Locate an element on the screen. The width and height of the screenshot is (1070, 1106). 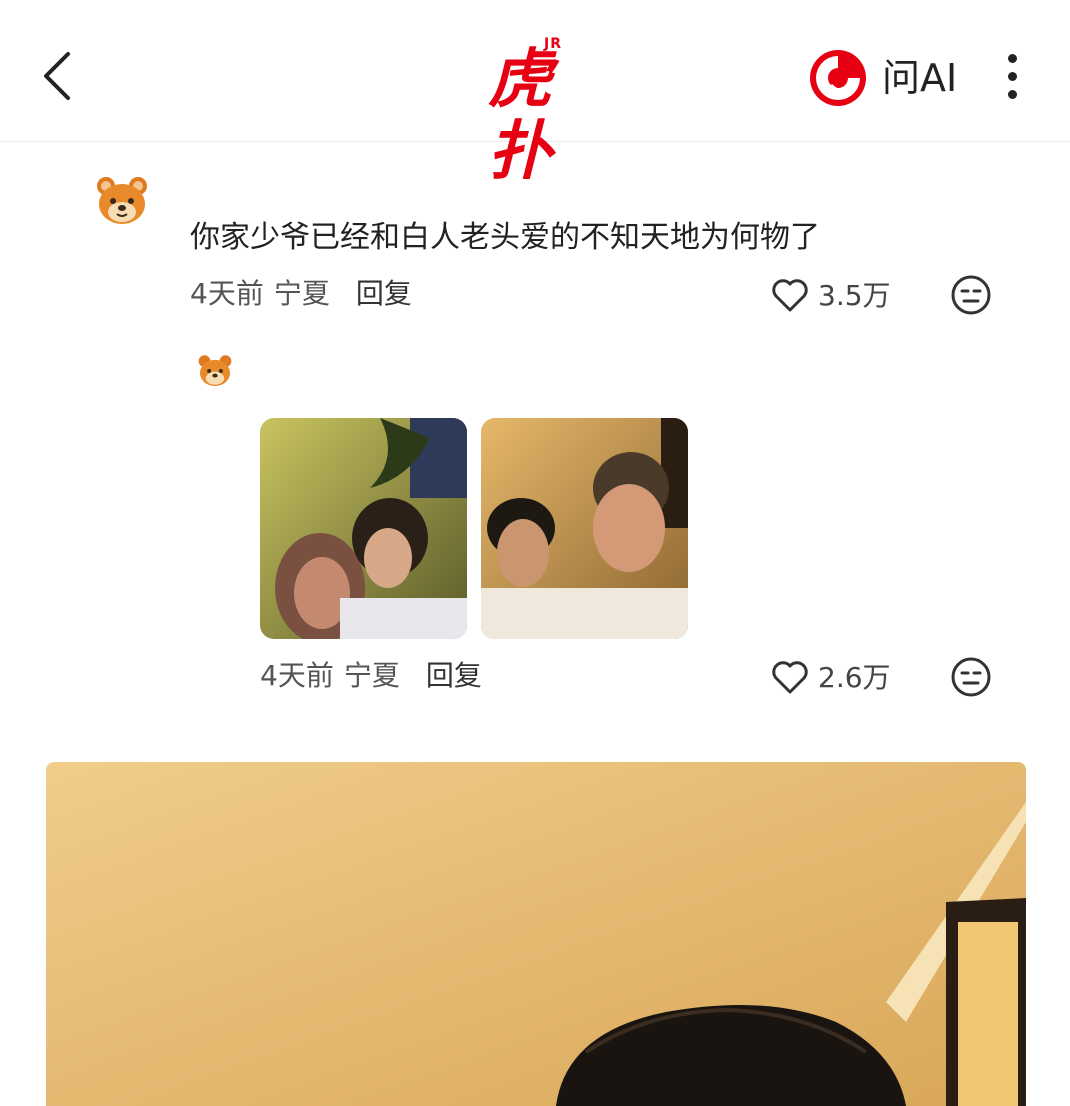
comment-location: 宁夏 is located at coordinates (301, 293).